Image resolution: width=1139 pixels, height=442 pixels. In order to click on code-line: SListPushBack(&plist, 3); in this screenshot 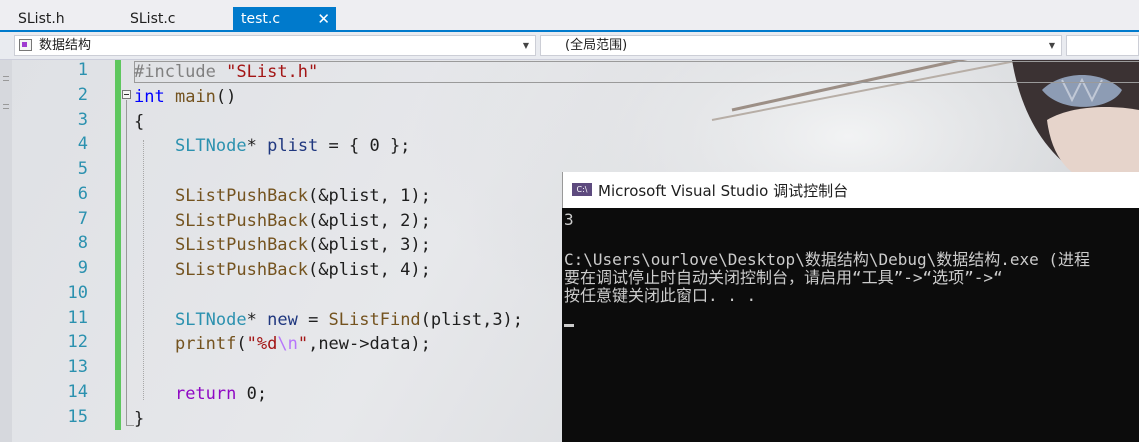, I will do `click(302, 245)`.